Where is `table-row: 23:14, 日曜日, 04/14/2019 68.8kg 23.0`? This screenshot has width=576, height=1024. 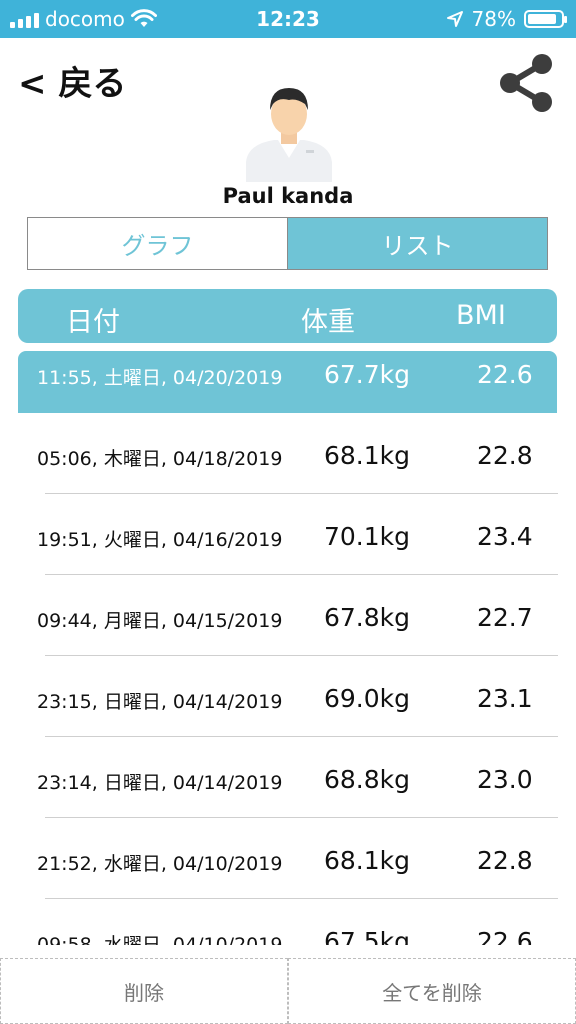 table-row: 23:14, 日曜日, 04/14/2019 68.8kg 23.0 is located at coordinates (288, 777).